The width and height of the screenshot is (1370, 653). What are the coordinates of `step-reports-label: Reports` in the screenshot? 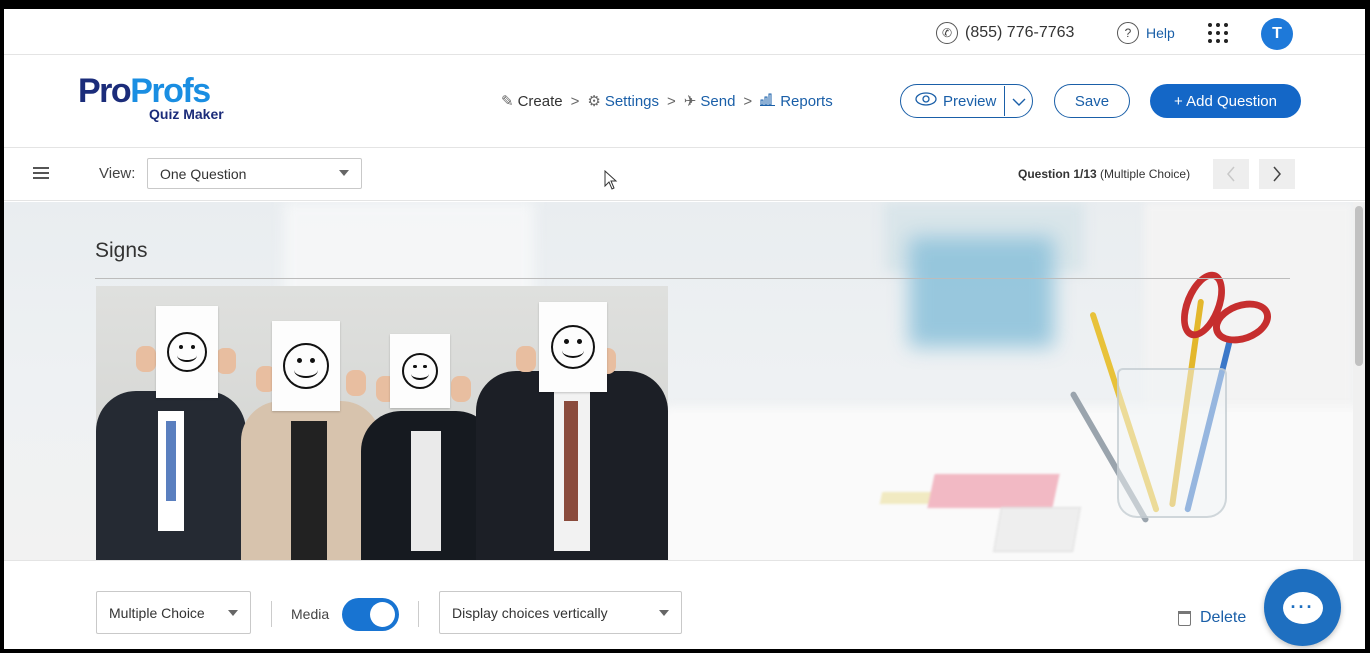 It's located at (806, 101).